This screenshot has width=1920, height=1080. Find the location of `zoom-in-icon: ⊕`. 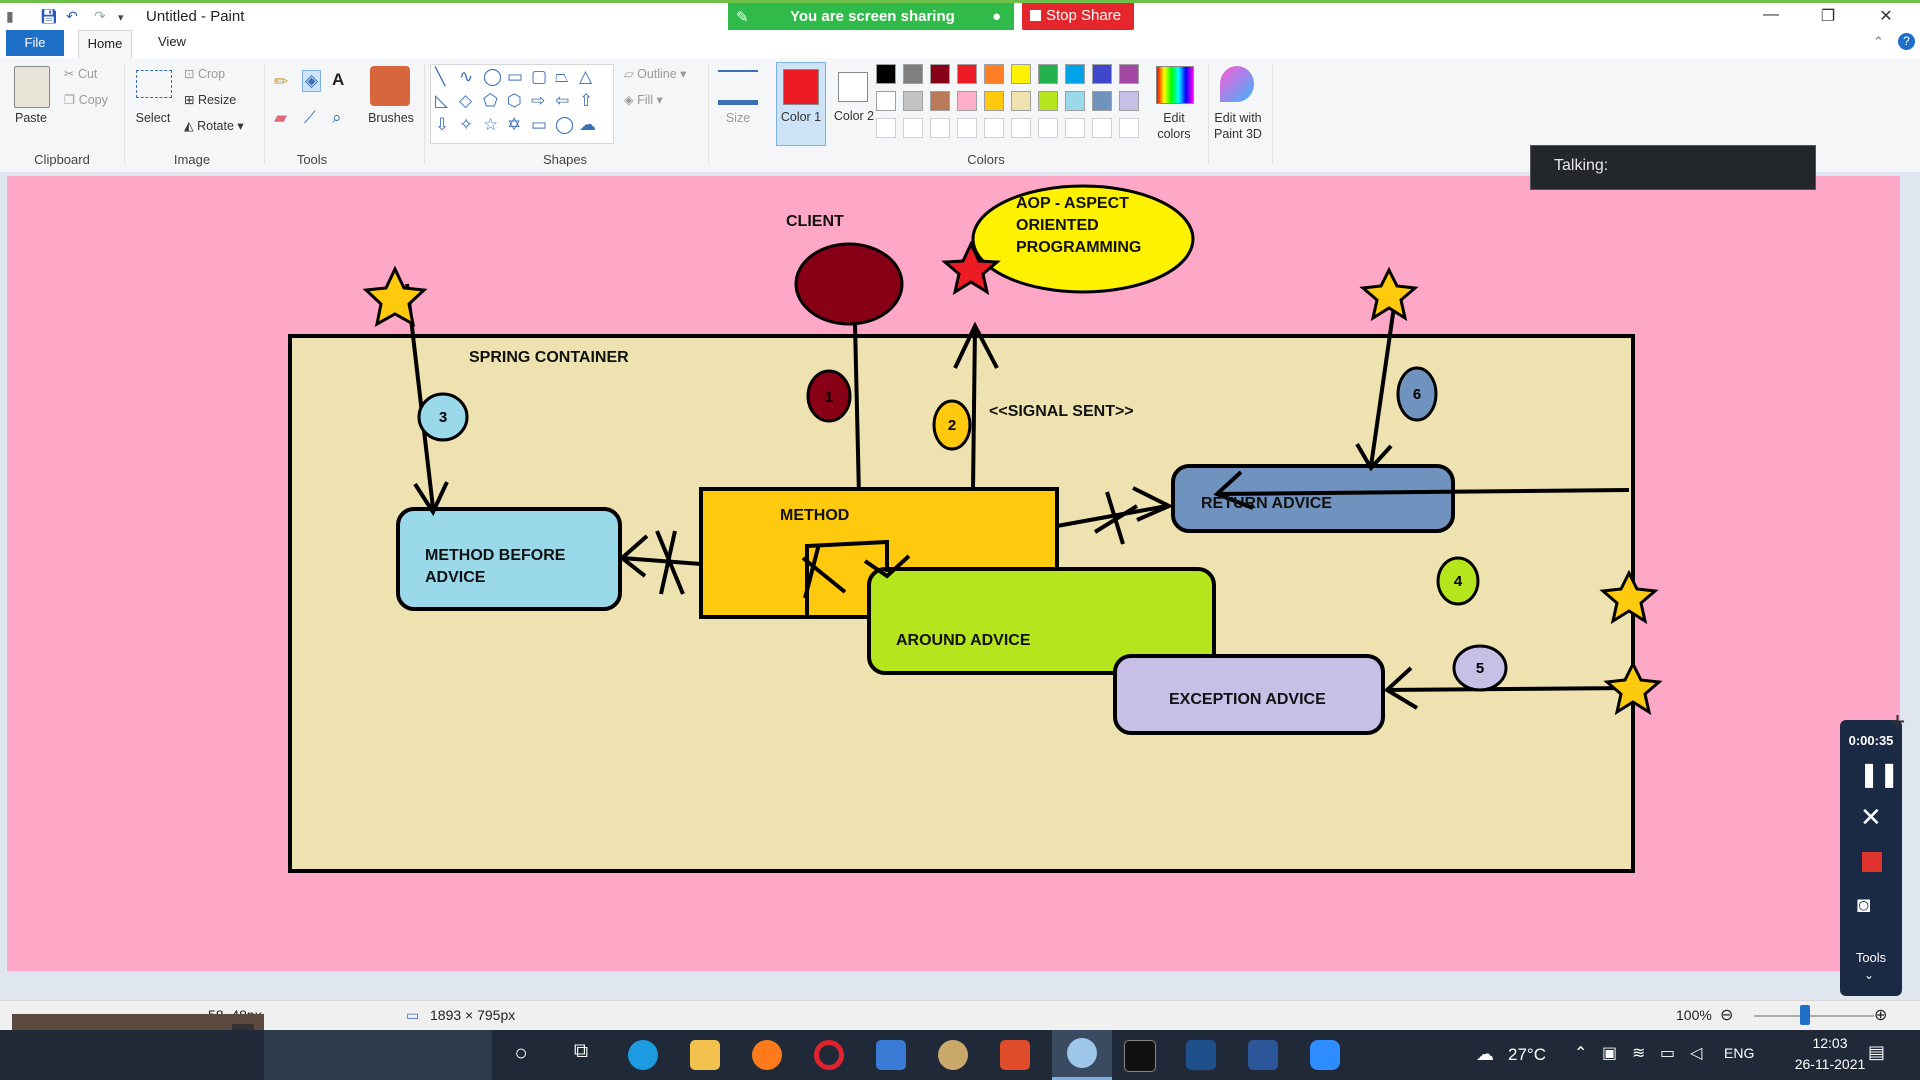

zoom-in-icon: ⊕ is located at coordinates (1880, 1015).